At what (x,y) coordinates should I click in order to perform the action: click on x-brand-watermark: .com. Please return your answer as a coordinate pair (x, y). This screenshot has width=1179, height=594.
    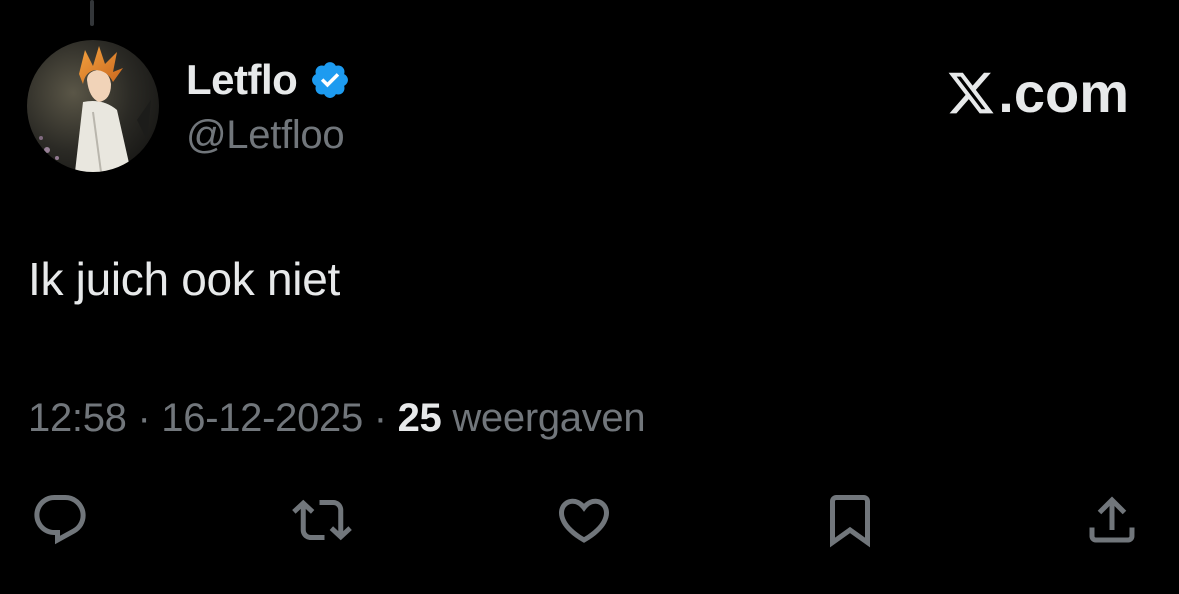
    Looking at the image, I should click on (1037, 92).